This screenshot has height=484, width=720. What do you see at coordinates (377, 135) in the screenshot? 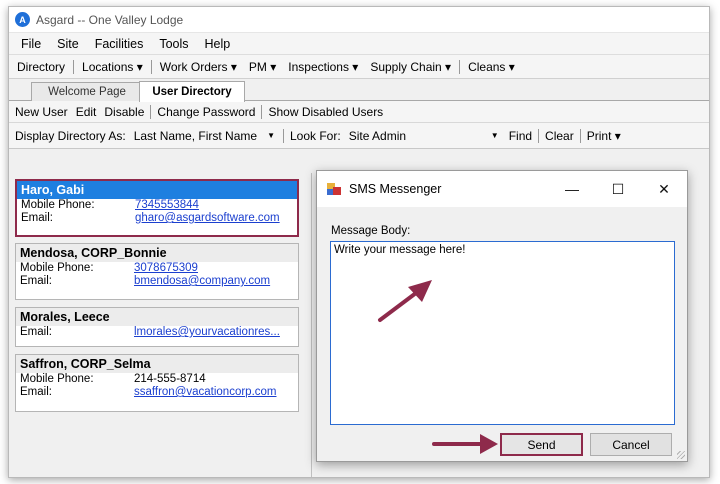
I see `look-for-value: Site Admin` at bounding box center [377, 135].